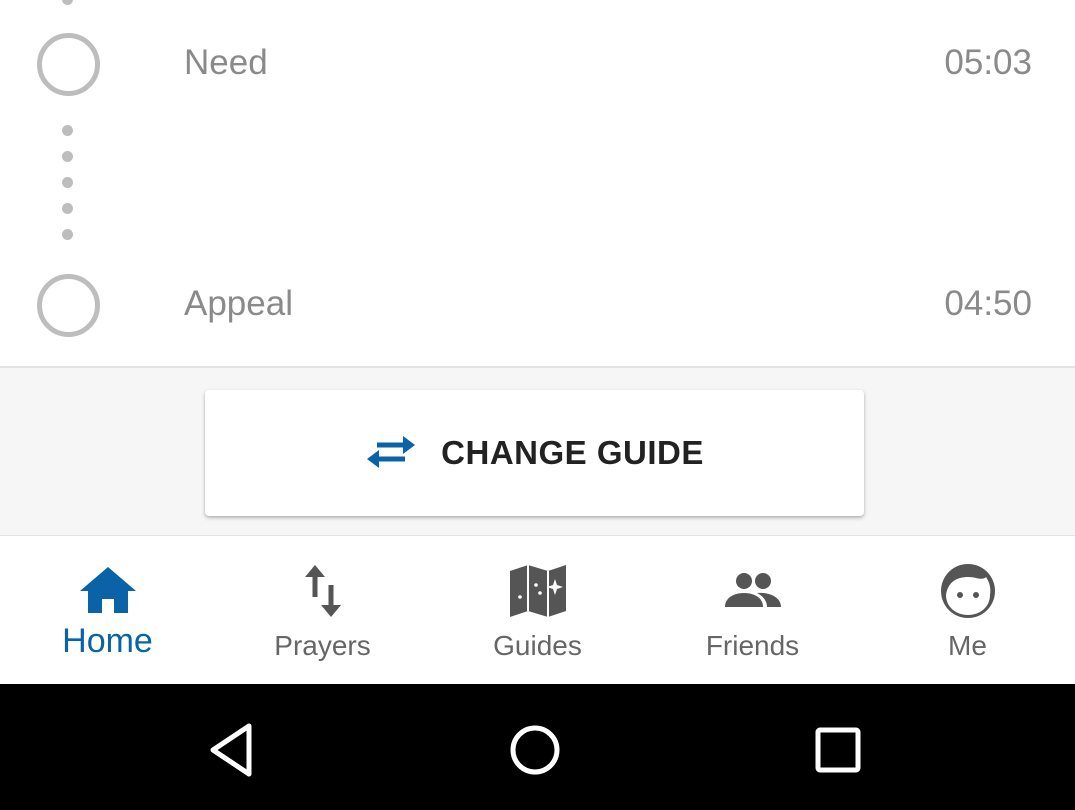  Describe the element at coordinates (68, 190) in the screenshot. I see `timeline-collapsed-dots` at that location.